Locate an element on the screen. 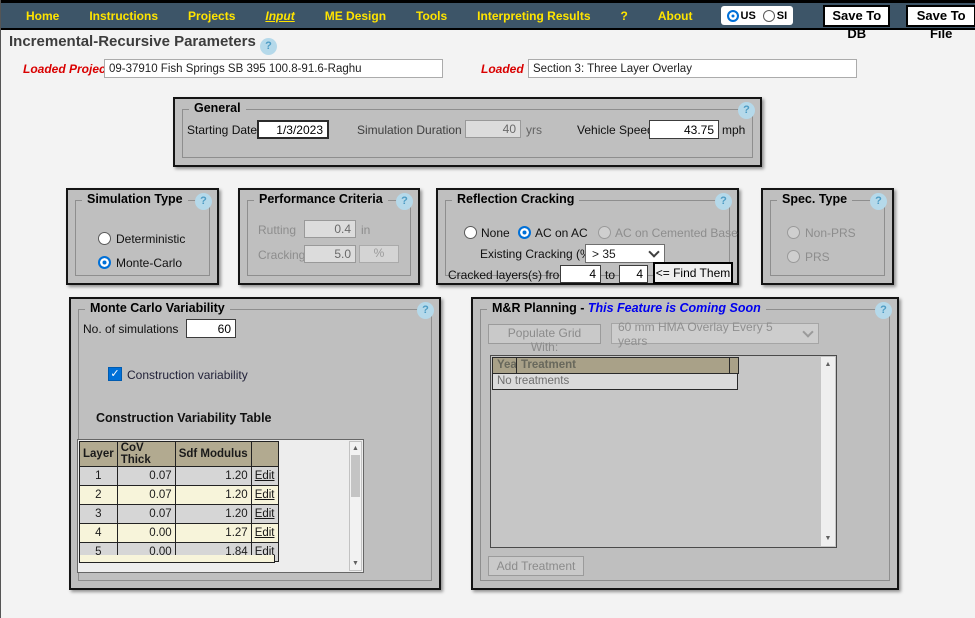  cell-layer: 2 is located at coordinates (98, 495).